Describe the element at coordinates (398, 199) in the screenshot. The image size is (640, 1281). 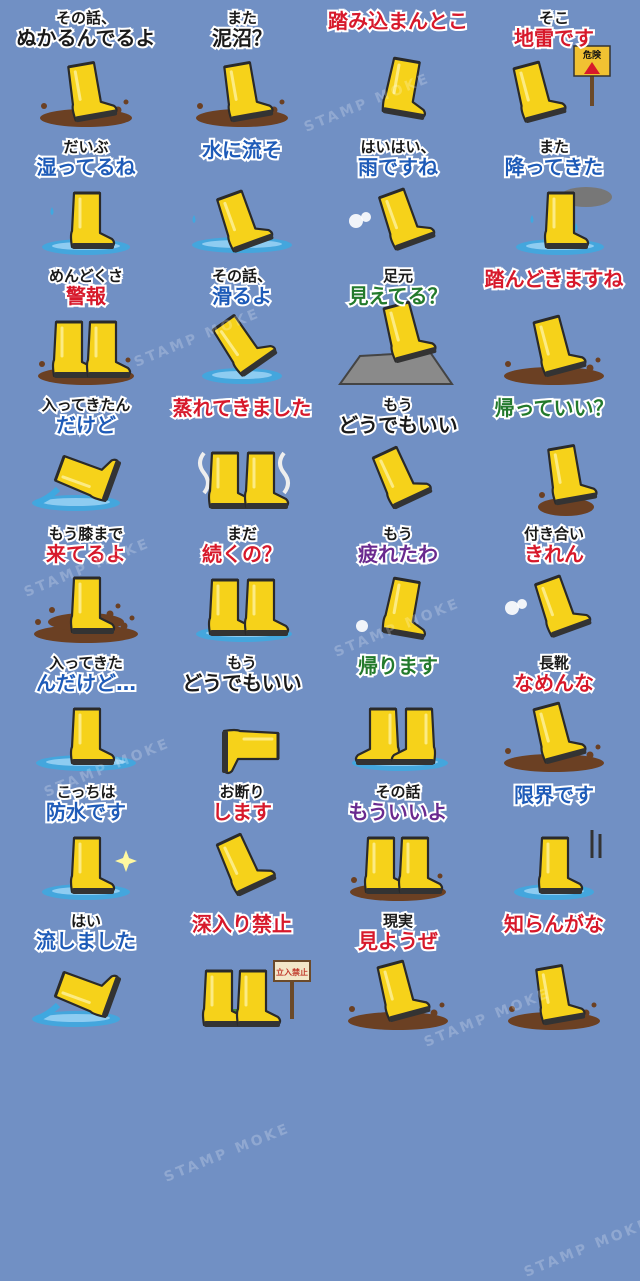
I see `sticker-item: はいはい、 雨ですね` at that location.